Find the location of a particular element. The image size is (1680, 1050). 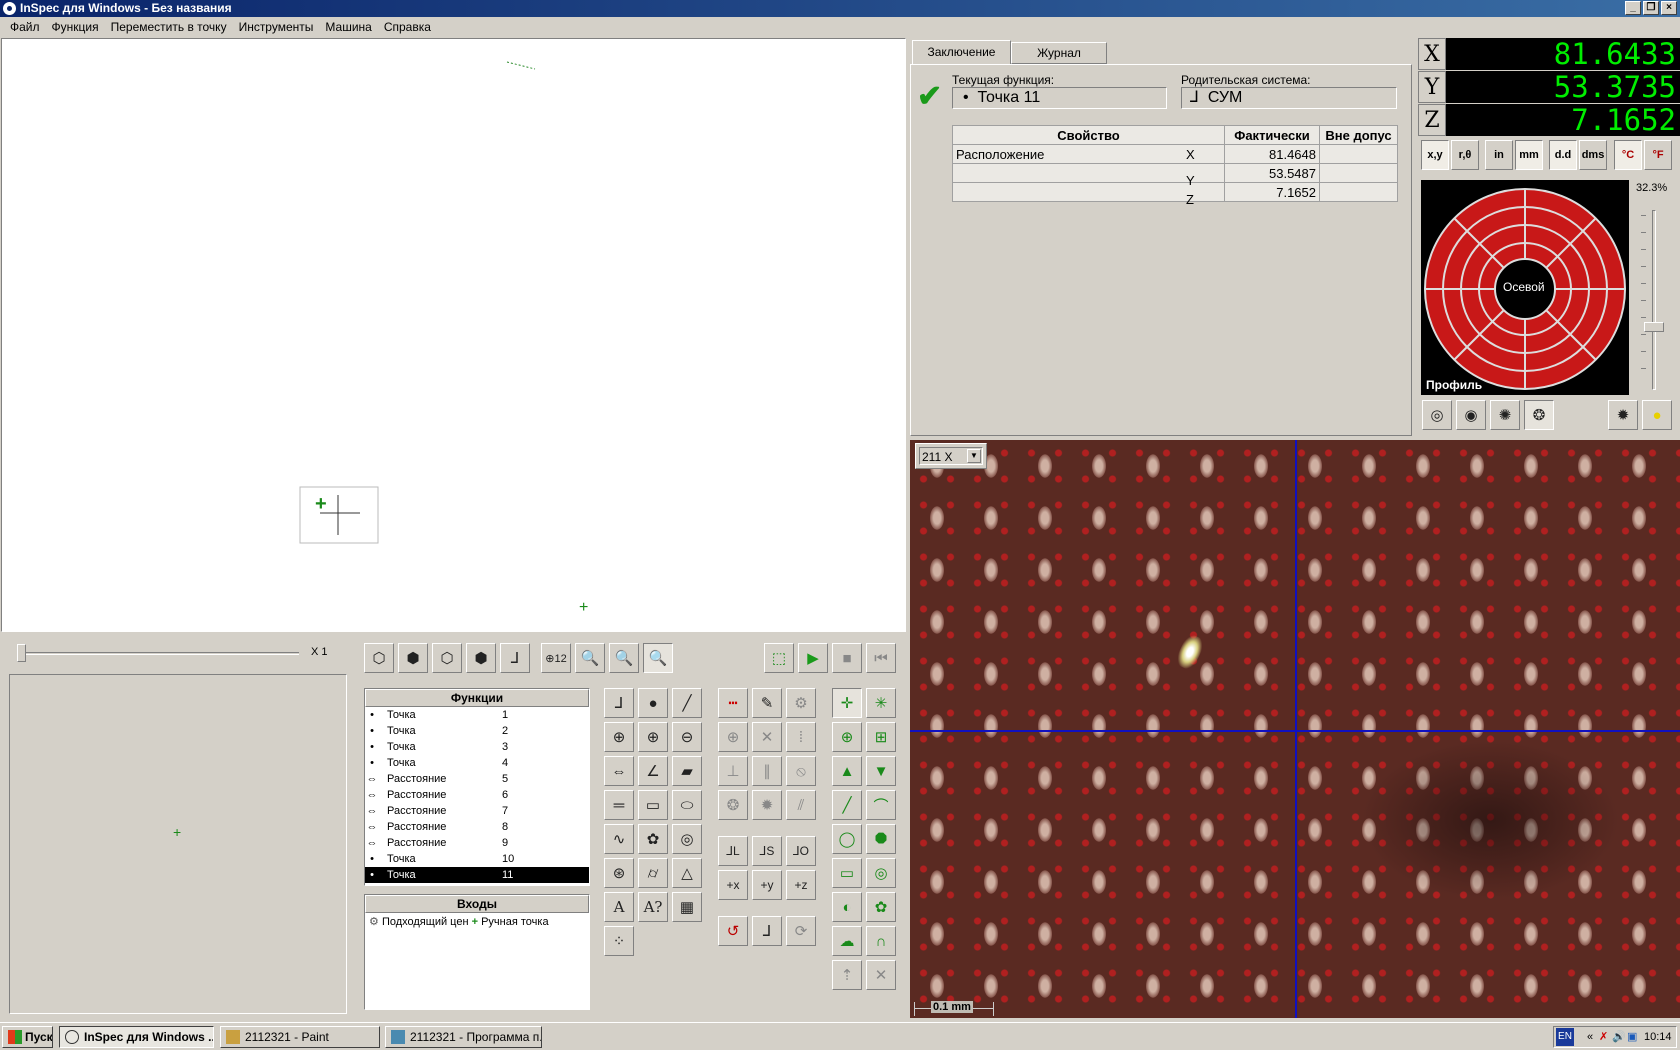

text-query-tool: A? is located at coordinates (653, 907).